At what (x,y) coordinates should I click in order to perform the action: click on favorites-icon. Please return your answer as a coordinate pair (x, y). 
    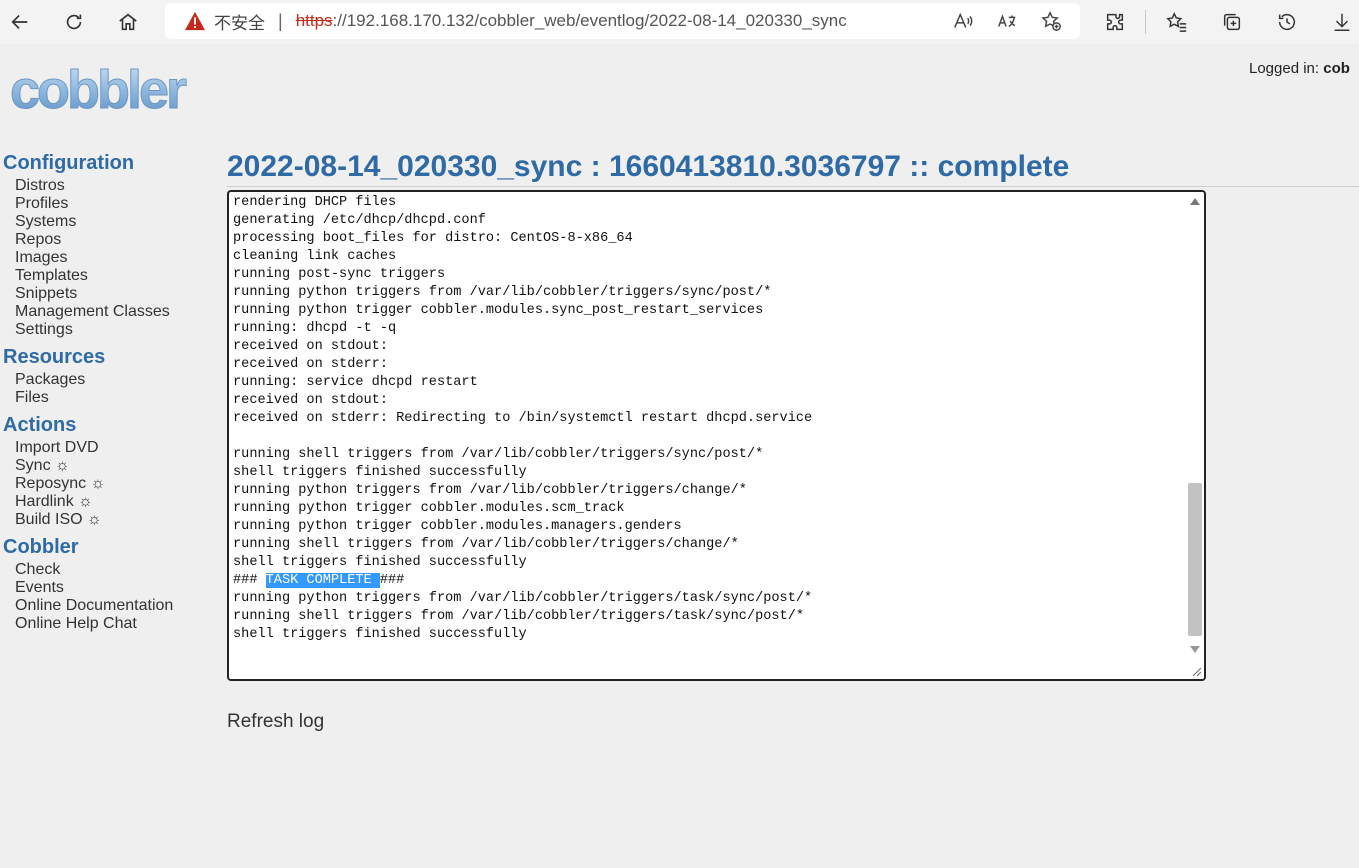
    Looking at the image, I should click on (1177, 22).